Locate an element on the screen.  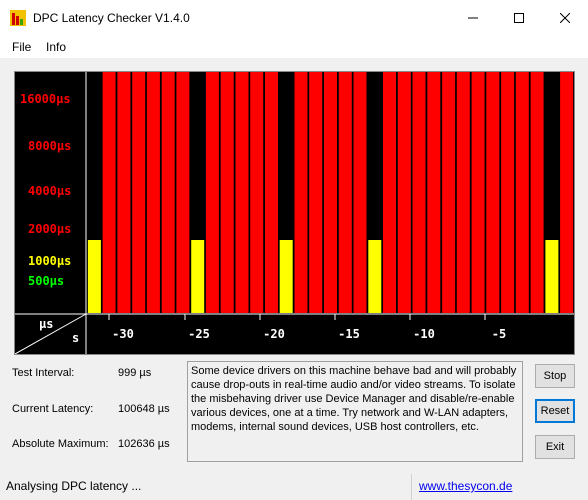
title-bar: DPC Latency Checker V1.4.0 is located at coordinates (294, 18).